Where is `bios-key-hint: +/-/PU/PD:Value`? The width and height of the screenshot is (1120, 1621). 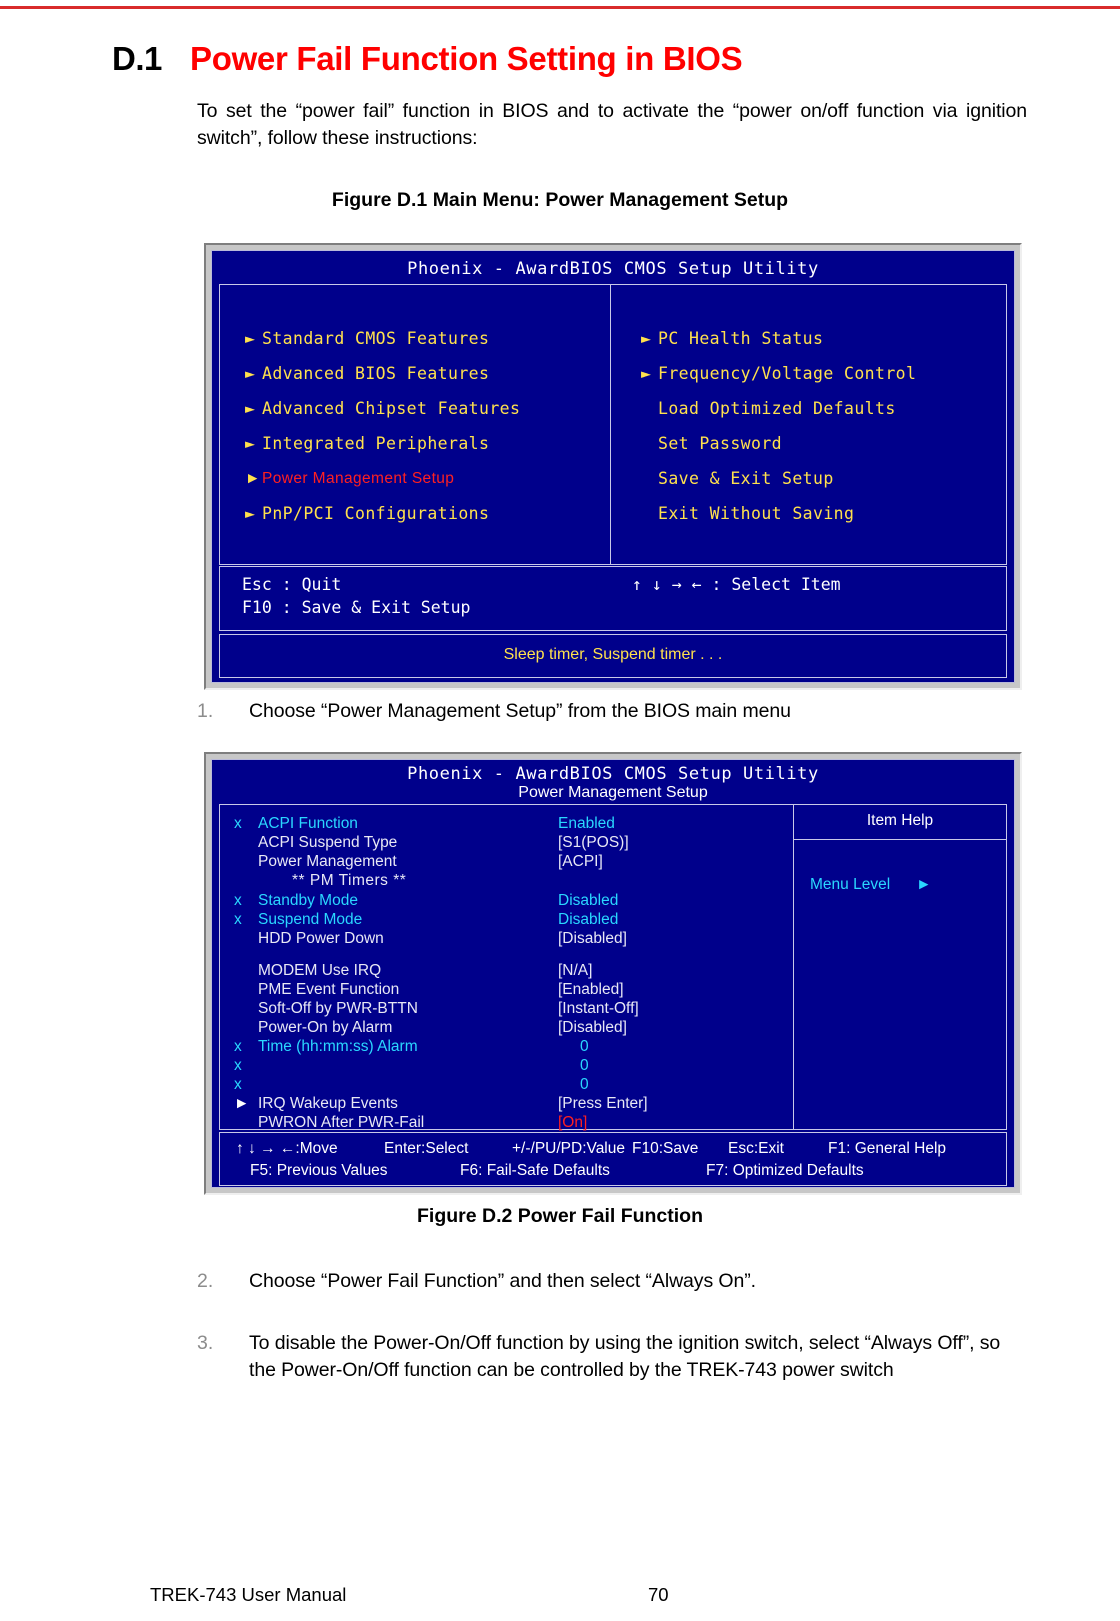 bios-key-hint: +/-/PU/PD:Value is located at coordinates (568, 1148).